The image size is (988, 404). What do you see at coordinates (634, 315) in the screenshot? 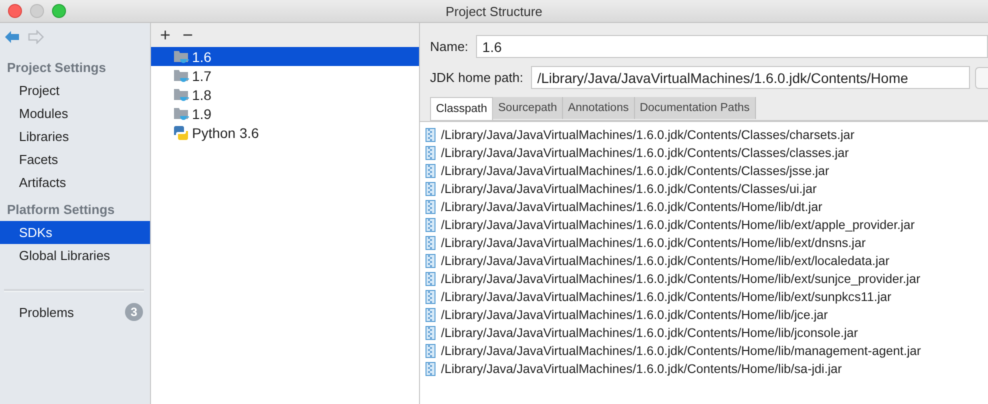
I see `classpath-entry: /Library/Java/JavaVirtualMachines/1.6.0.jdk/Contents/Home/lib/jce.jar` at bounding box center [634, 315].